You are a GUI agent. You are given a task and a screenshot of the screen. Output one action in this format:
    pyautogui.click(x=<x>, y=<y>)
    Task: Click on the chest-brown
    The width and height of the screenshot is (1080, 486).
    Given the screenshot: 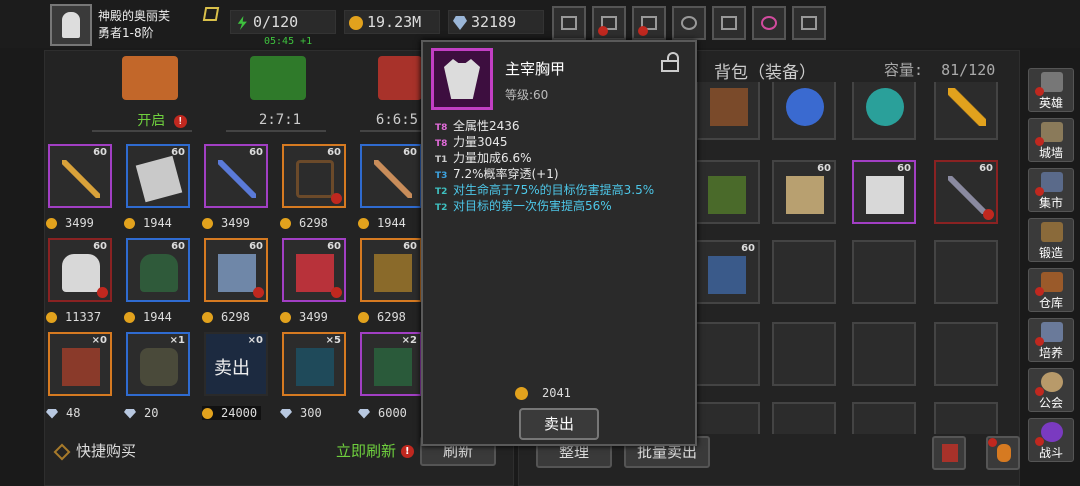 What is the action you would take?
    pyautogui.click(x=150, y=78)
    